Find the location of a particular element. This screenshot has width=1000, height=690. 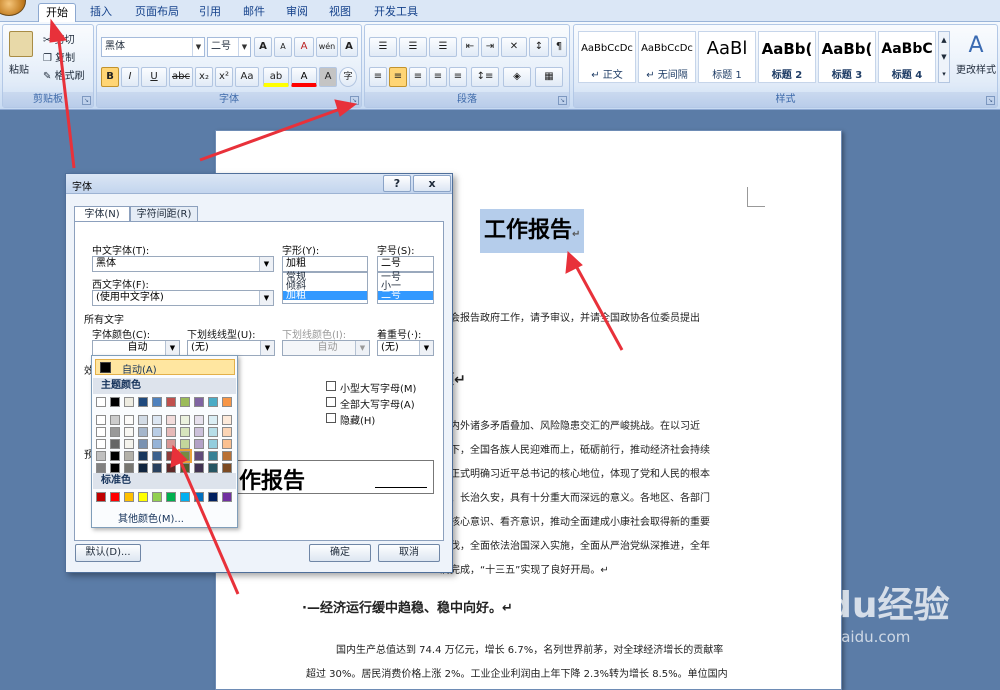

arrow-to-home-tab is located at coordinates (66, 100).